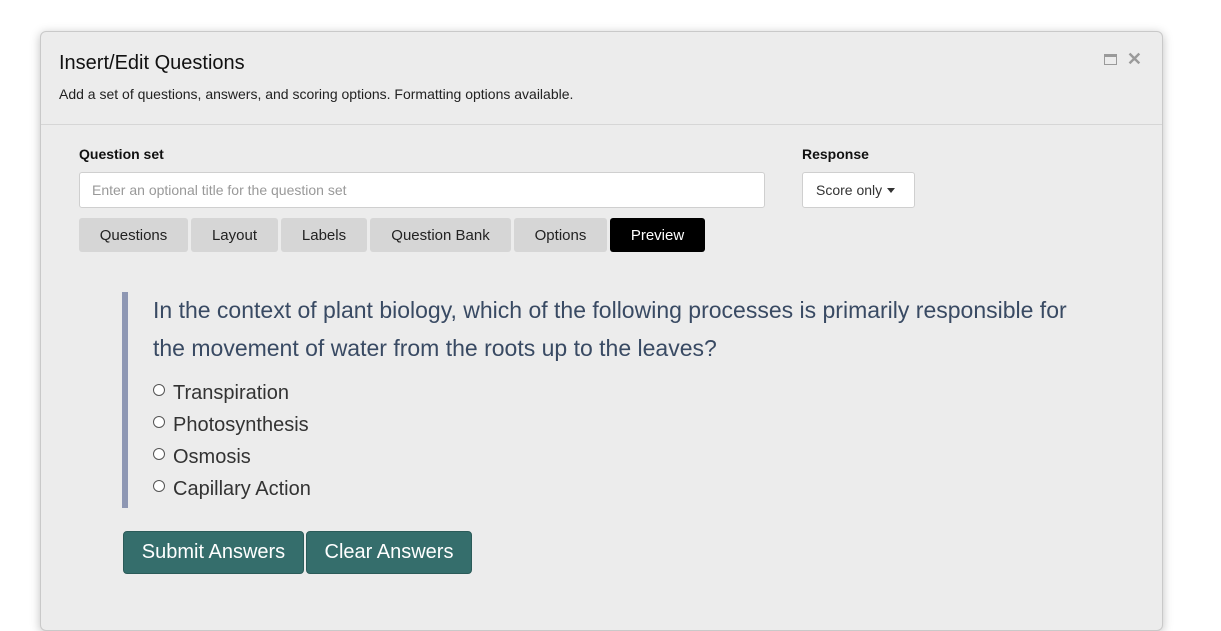  Describe the element at coordinates (617, 457) in the screenshot. I see `answer-option: Osmosis` at that location.